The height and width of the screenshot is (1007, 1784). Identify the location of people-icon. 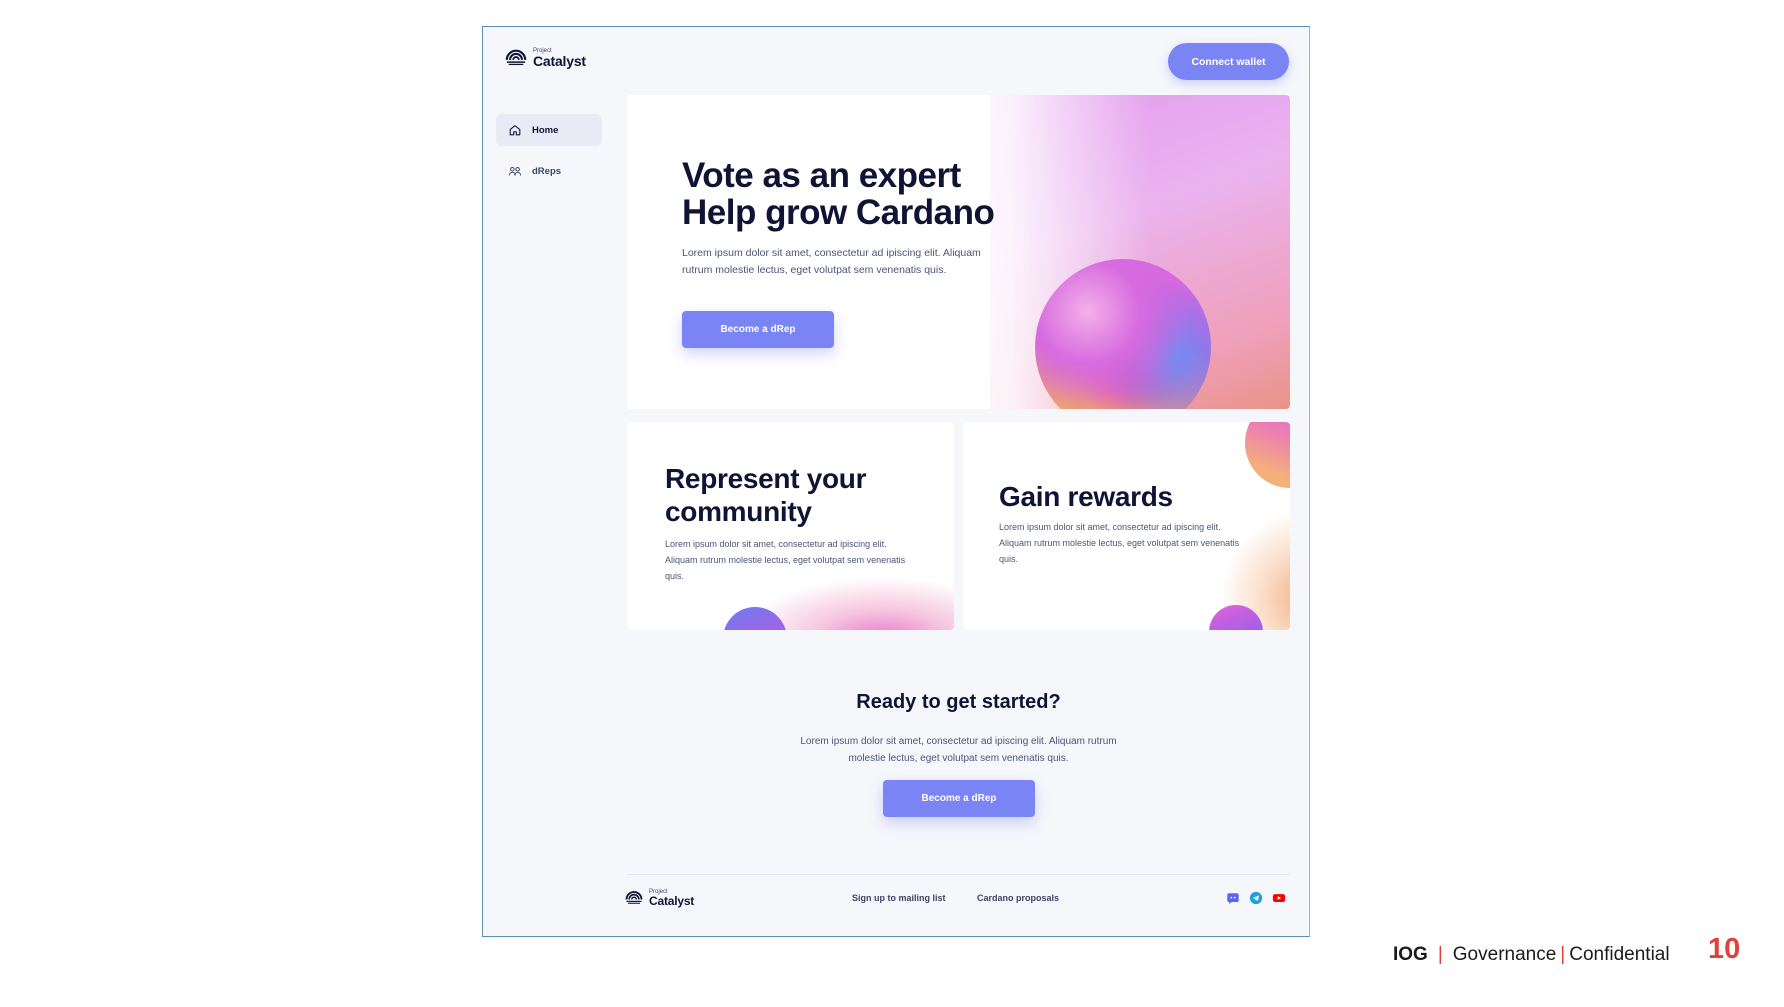
(515, 171).